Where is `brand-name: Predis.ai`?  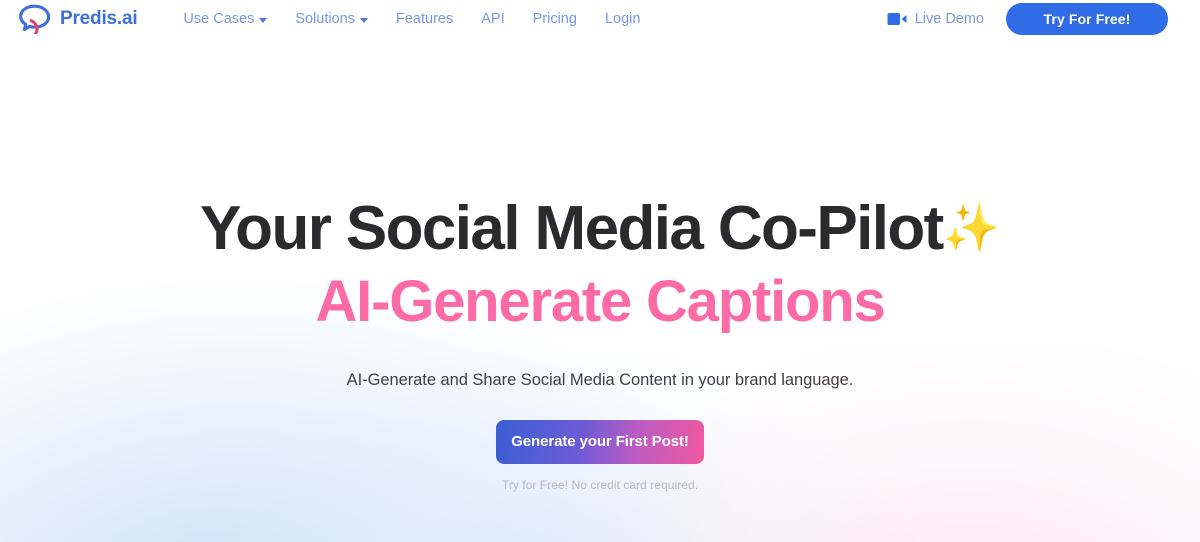
brand-name: Predis.ai is located at coordinates (99, 18).